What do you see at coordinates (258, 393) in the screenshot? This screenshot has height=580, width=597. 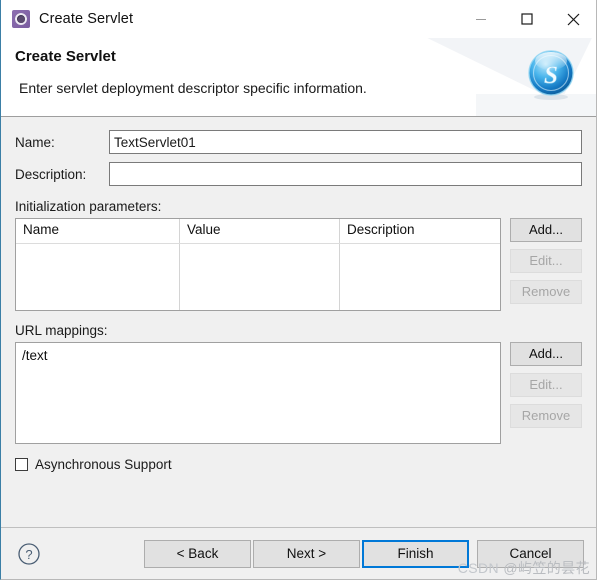 I see `url-mappings-list: /text` at bounding box center [258, 393].